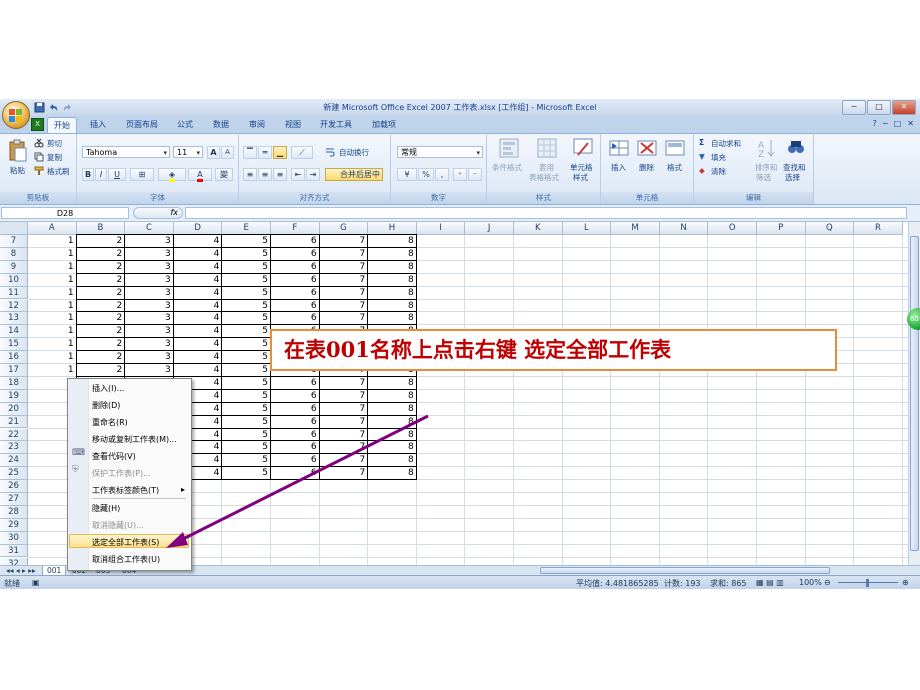 The image size is (920, 690). Describe the element at coordinates (246, 267) in the screenshot. I see `cell-e9: 5` at that location.